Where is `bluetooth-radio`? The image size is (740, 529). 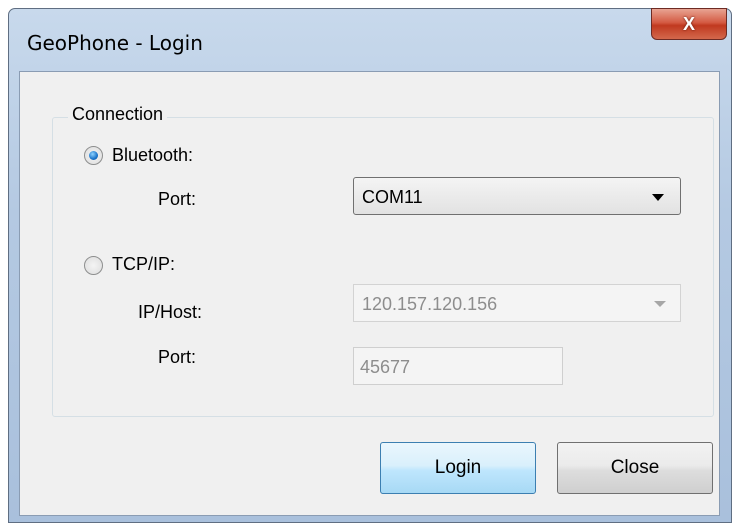
bluetooth-radio is located at coordinates (93, 155).